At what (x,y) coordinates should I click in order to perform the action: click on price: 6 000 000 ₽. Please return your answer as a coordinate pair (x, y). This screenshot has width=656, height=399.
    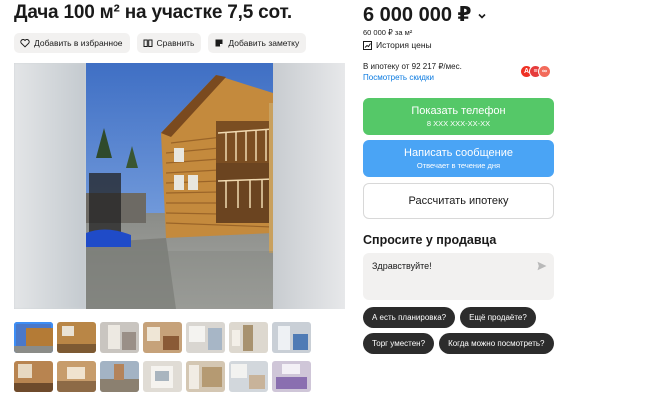
    Looking at the image, I should click on (425, 14).